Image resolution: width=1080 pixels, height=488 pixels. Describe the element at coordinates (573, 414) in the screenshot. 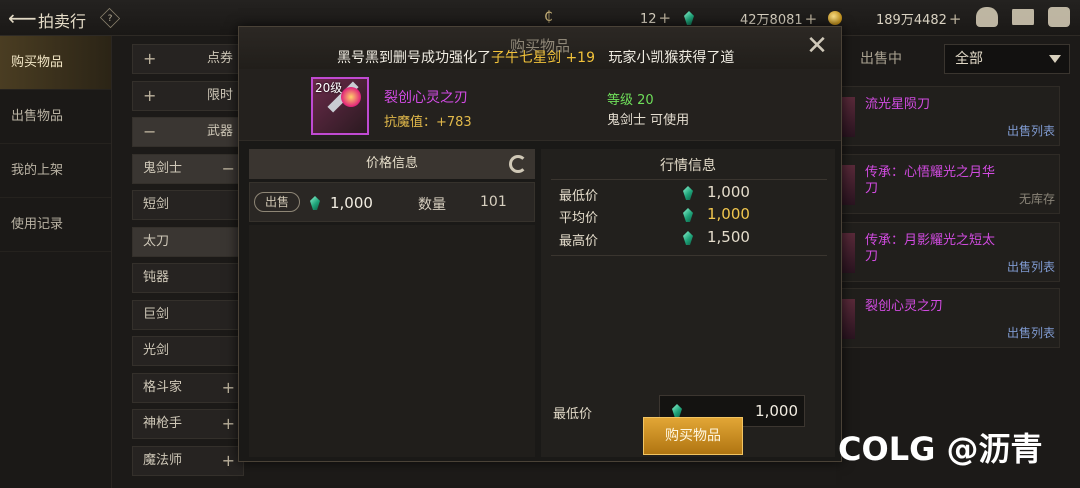

I see `min-price-label: 最低价` at that location.